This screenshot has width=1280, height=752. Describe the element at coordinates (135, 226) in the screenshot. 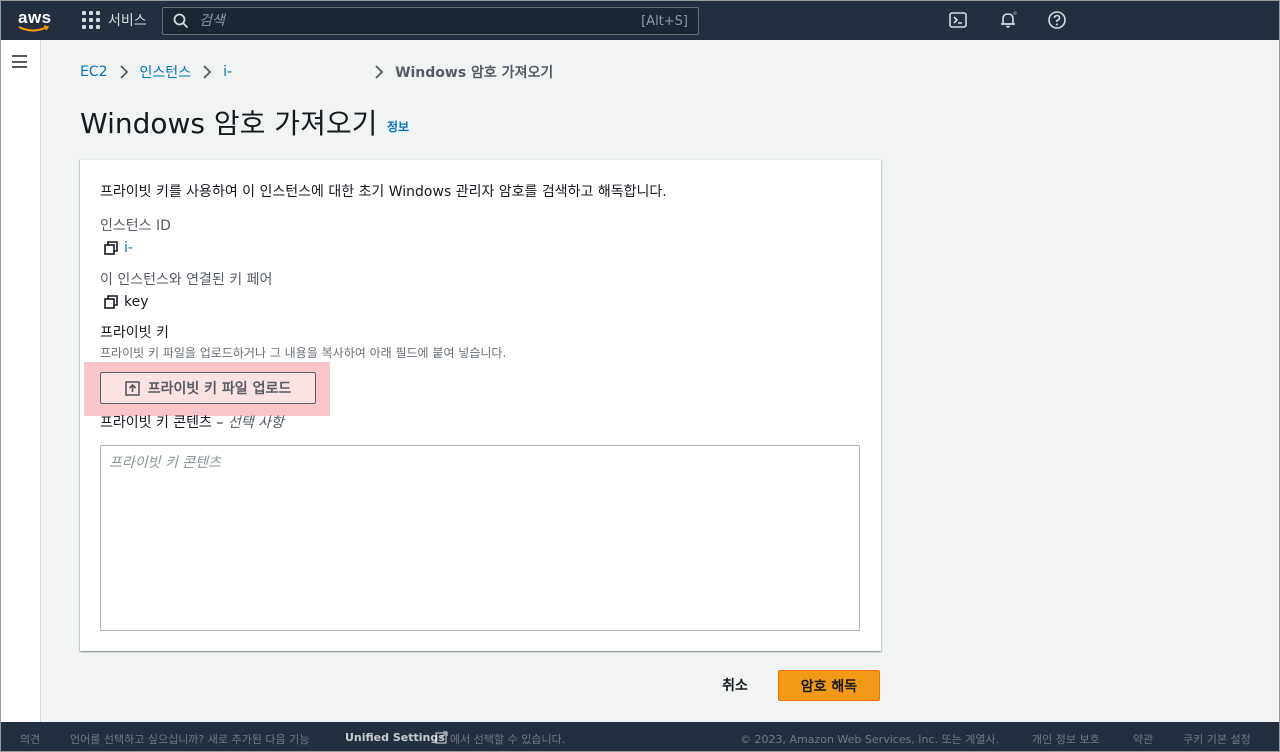

I see `instance-id-label: 인스턴스 ID` at that location.